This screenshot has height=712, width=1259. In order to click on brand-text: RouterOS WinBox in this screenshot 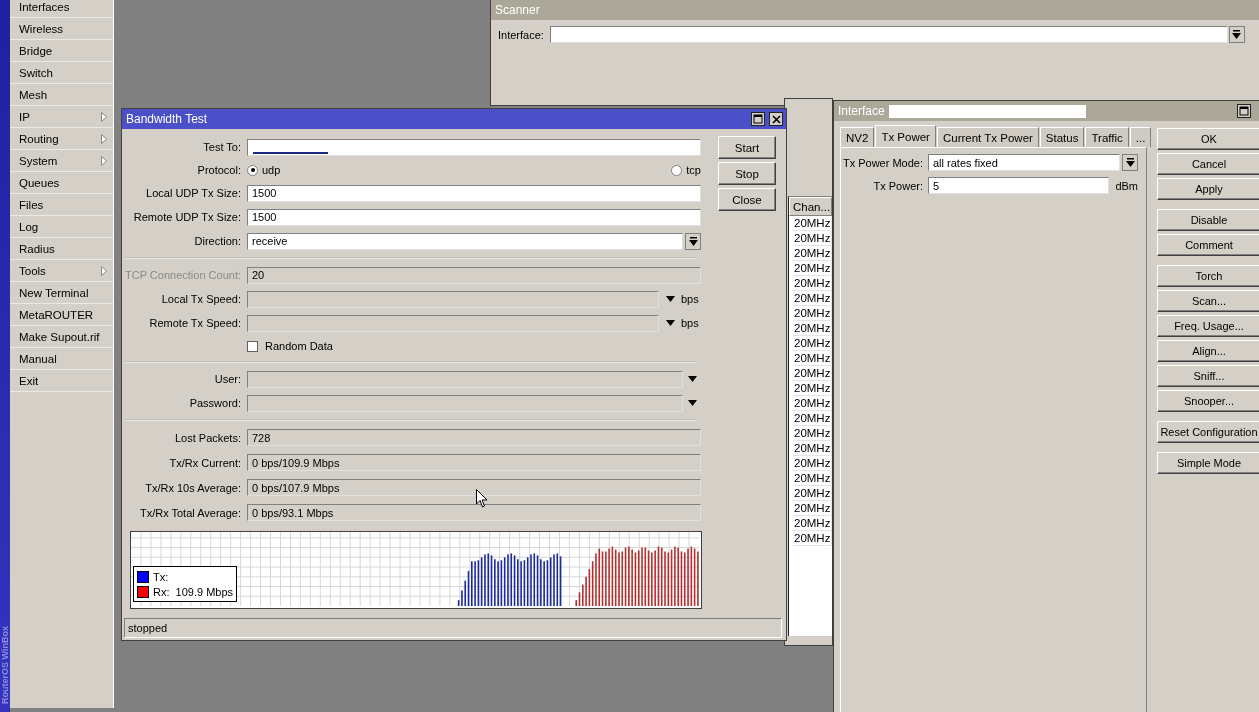, I will do `click(5, 665)`.